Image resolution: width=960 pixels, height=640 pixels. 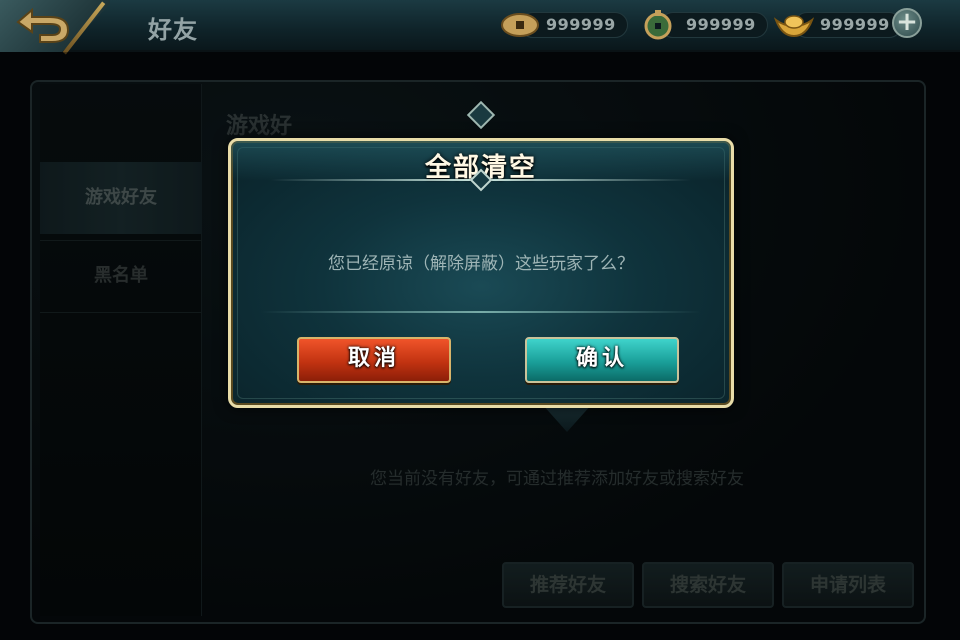 I want to click on confirm-button: 确认, so click(x=602, y=360).